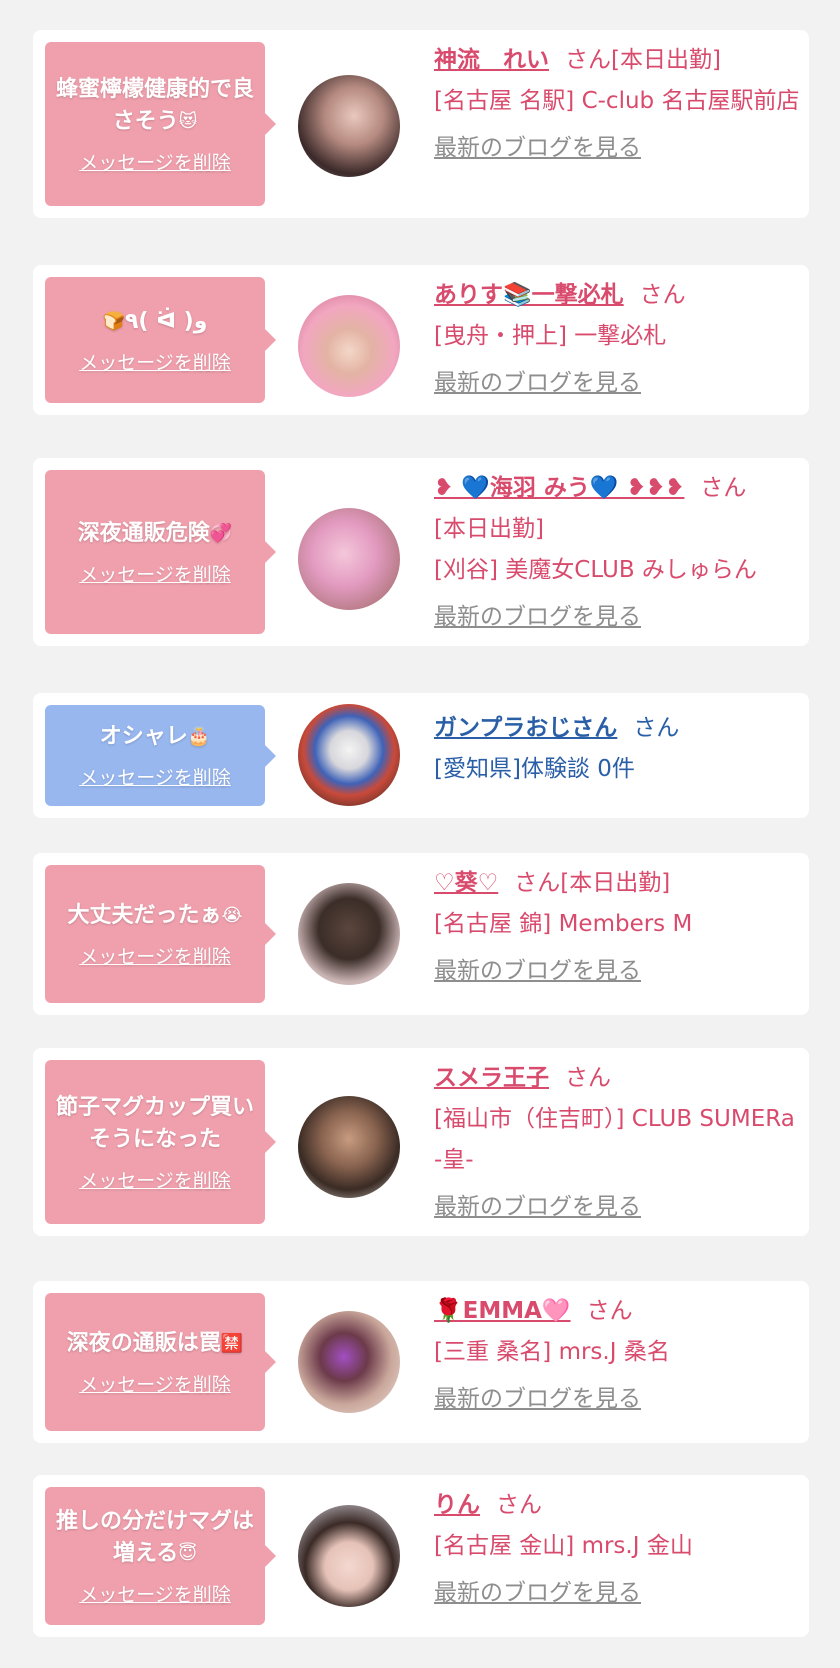 This screenshot has width=840, height=1668. I want to click on profile-name-link: ❥ 💙海羽 みう💙 ❥❥❥, so click(559, 488).